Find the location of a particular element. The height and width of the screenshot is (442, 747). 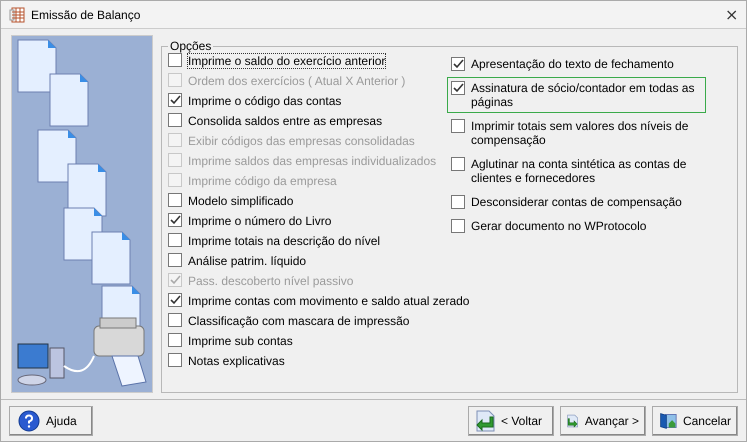

group-title: Opções is located at coordinates (190, 46).